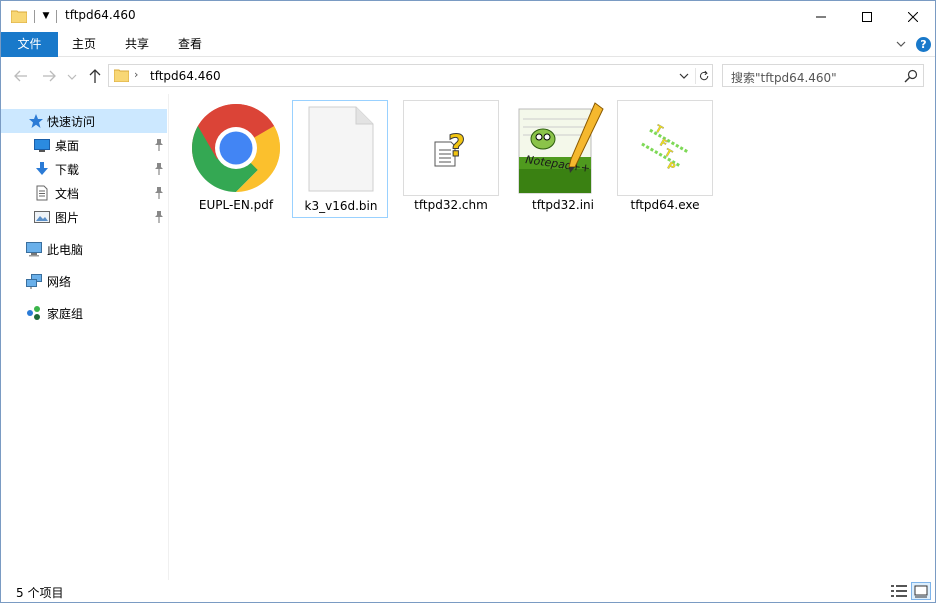 This screenshot has height=603, width=936. I want to click on expand-ribbon-icon, so click(901, 44).